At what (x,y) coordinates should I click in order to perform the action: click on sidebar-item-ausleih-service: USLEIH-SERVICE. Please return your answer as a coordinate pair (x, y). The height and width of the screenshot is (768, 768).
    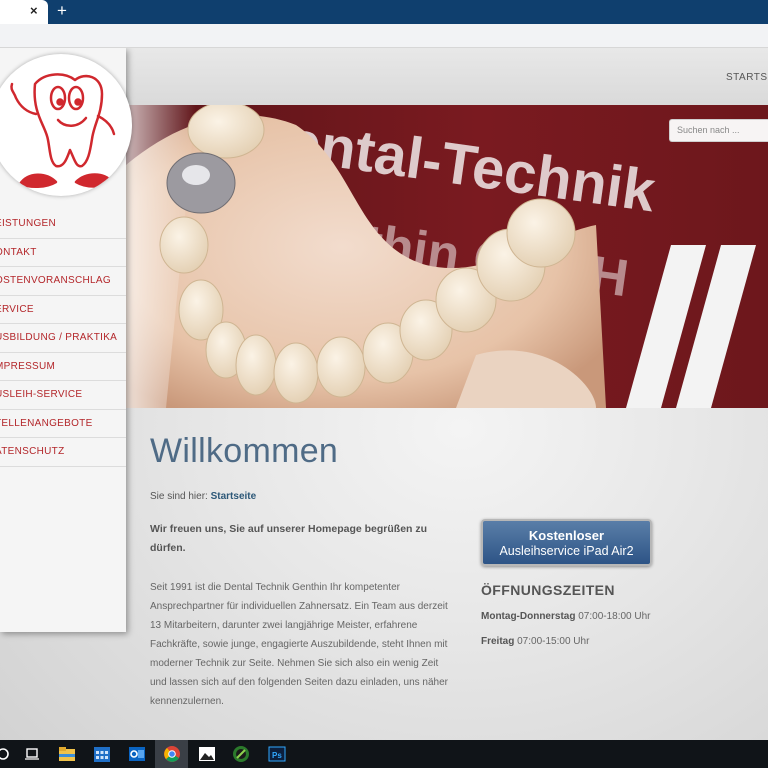
    Looking at the image, I should click on (63, 395).